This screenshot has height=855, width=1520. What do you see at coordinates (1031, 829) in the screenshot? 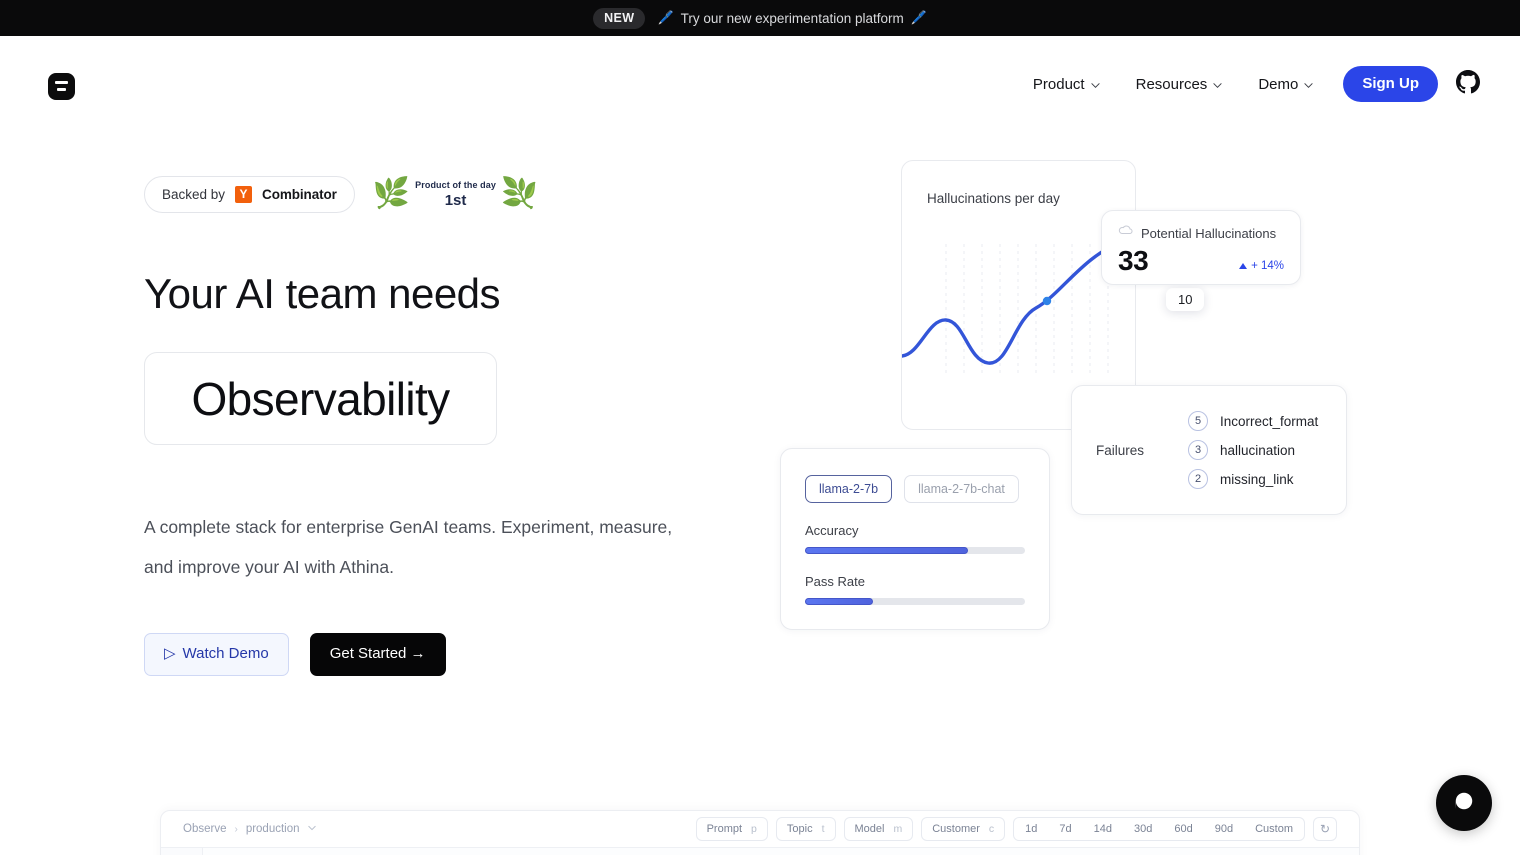
I see `time-range-1d: 1d` at bounding box center [1031, 829].